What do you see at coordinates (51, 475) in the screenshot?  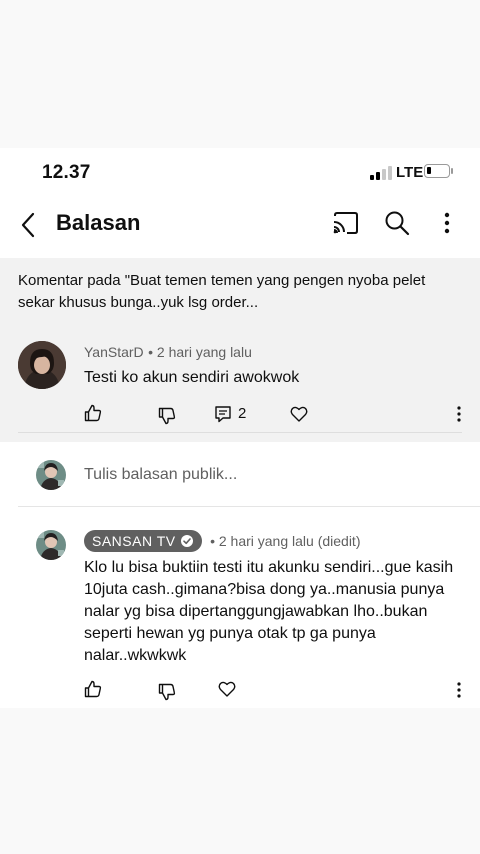 I see `user-avatar` at bounding box center [51, 475].